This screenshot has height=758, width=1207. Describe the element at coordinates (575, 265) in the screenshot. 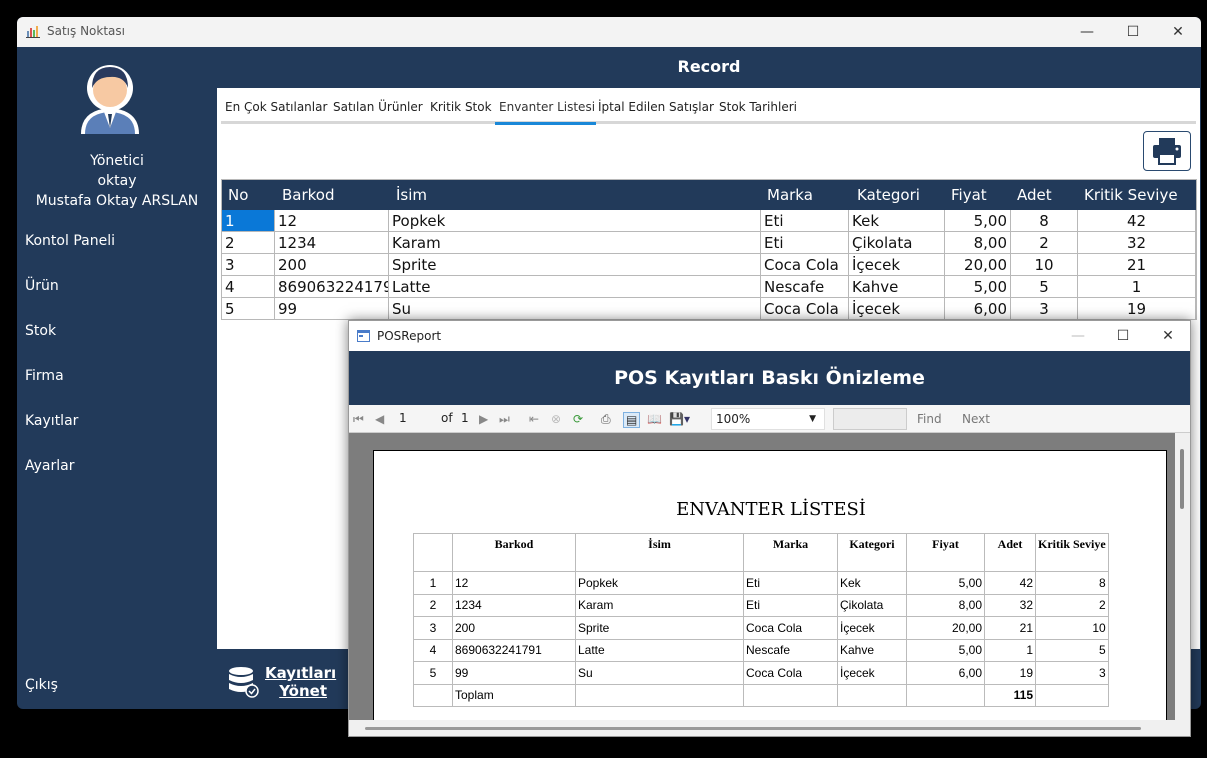

I see `table-cell: Sprite` at that location.